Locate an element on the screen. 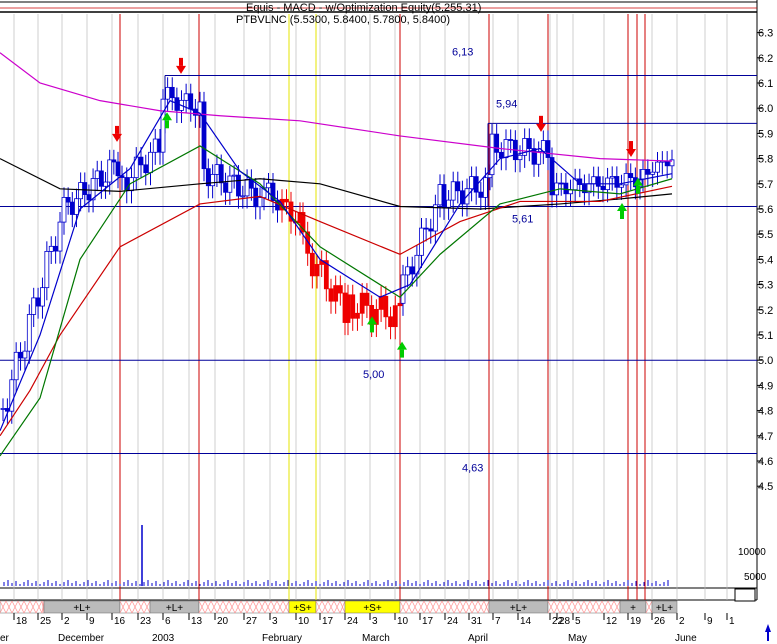  y-tick-label: 6.3 is located at coordinates (765, 34).